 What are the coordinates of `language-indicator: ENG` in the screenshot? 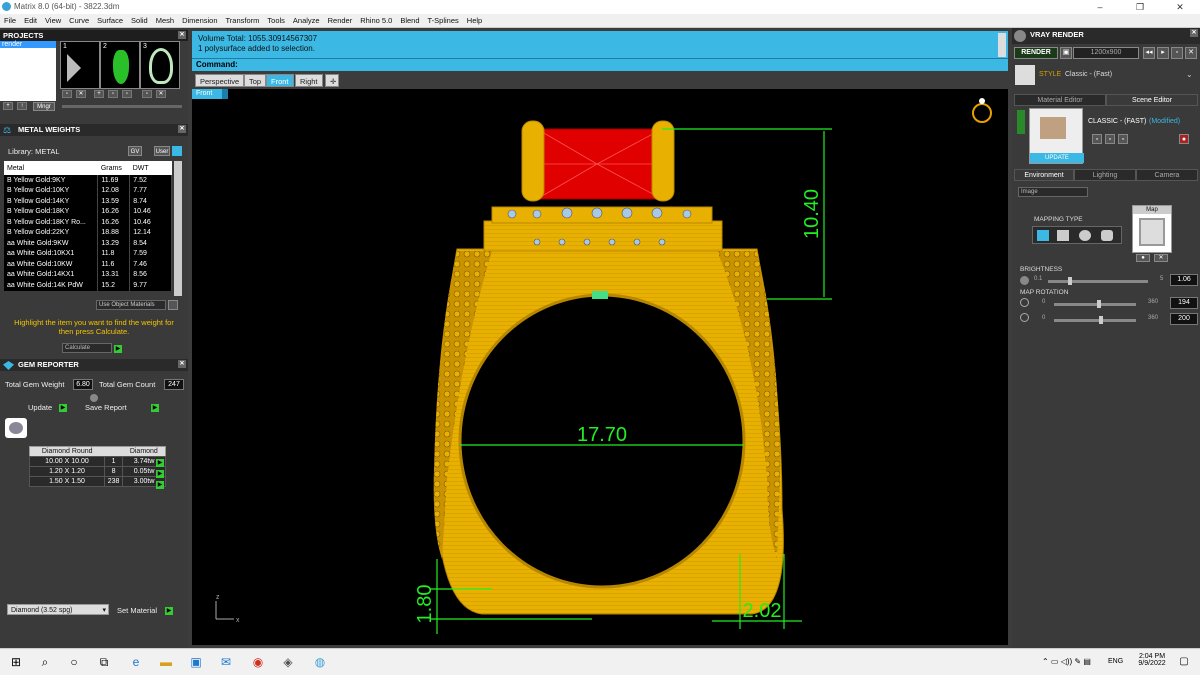 It's located at (1115, 661).